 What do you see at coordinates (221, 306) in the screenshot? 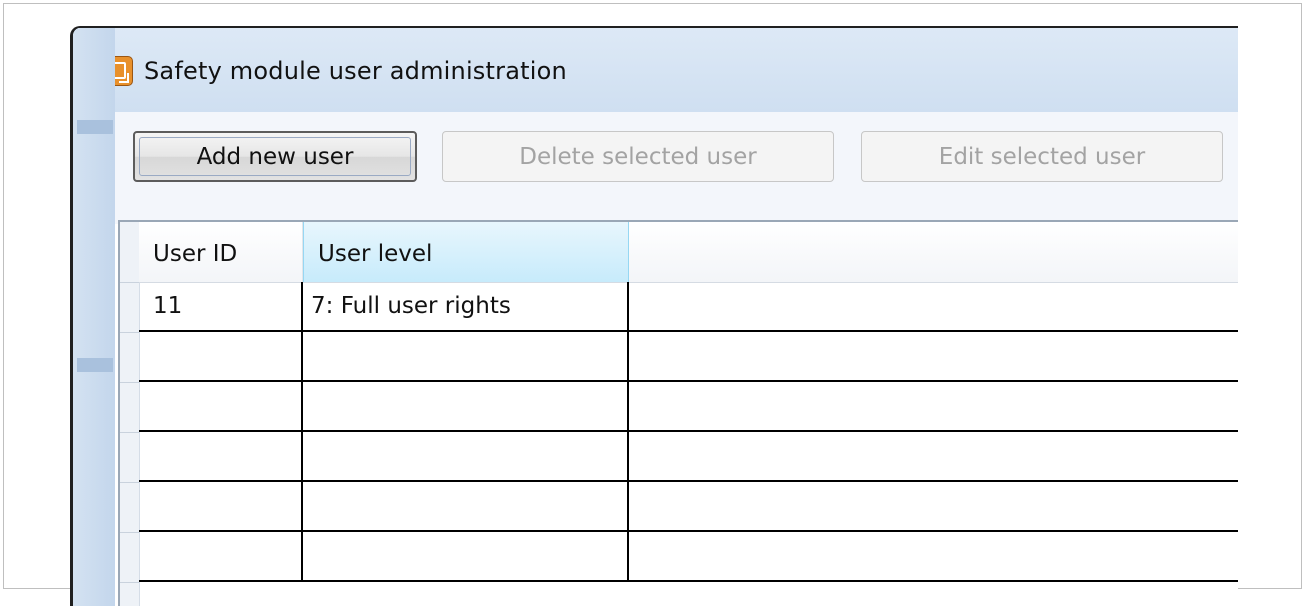
I see `cell-user-id: 11` at bounding box center [221, 306].